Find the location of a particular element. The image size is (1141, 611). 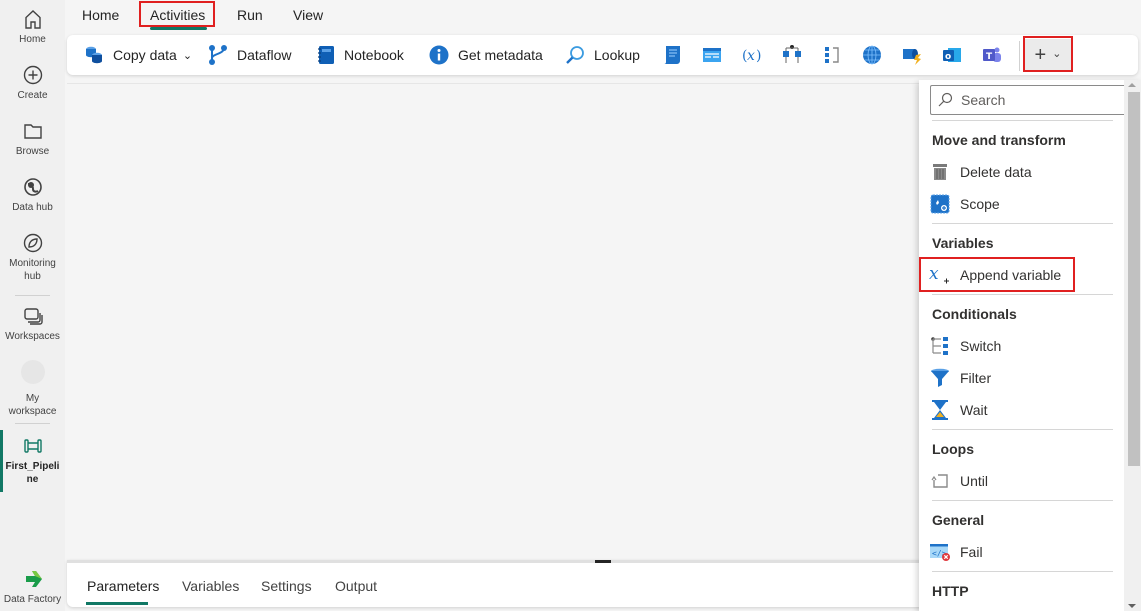

item-filter: Filter is located at coordinates (960, 378).